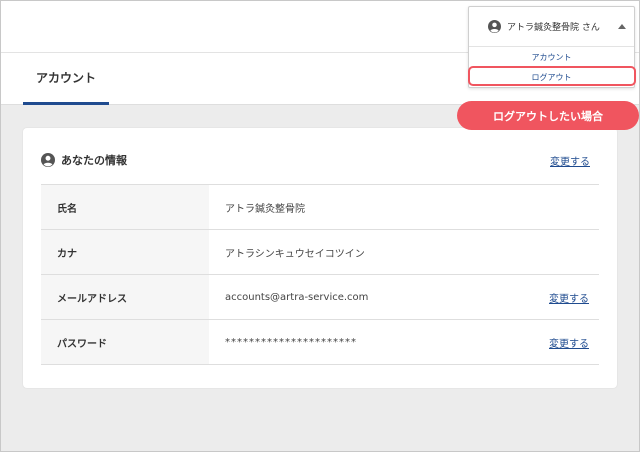 Image resolution: width=640 pixels, height=452 pixels. Describe the element at coordinates (125, 342) in the screenshot. I see `row-label-password: パスワード` at that location.